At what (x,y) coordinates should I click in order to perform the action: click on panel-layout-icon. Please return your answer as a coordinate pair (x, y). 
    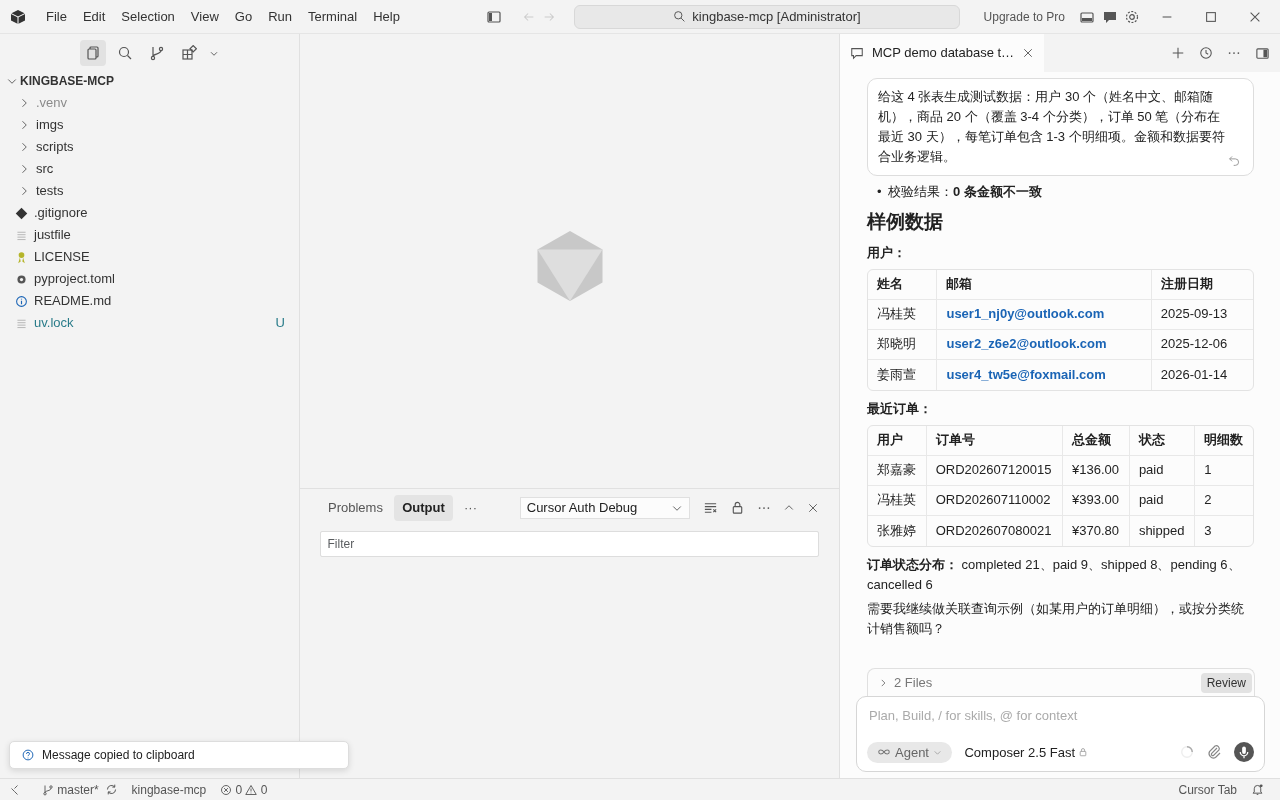
    Looking at the image, I should click on (493, 16).